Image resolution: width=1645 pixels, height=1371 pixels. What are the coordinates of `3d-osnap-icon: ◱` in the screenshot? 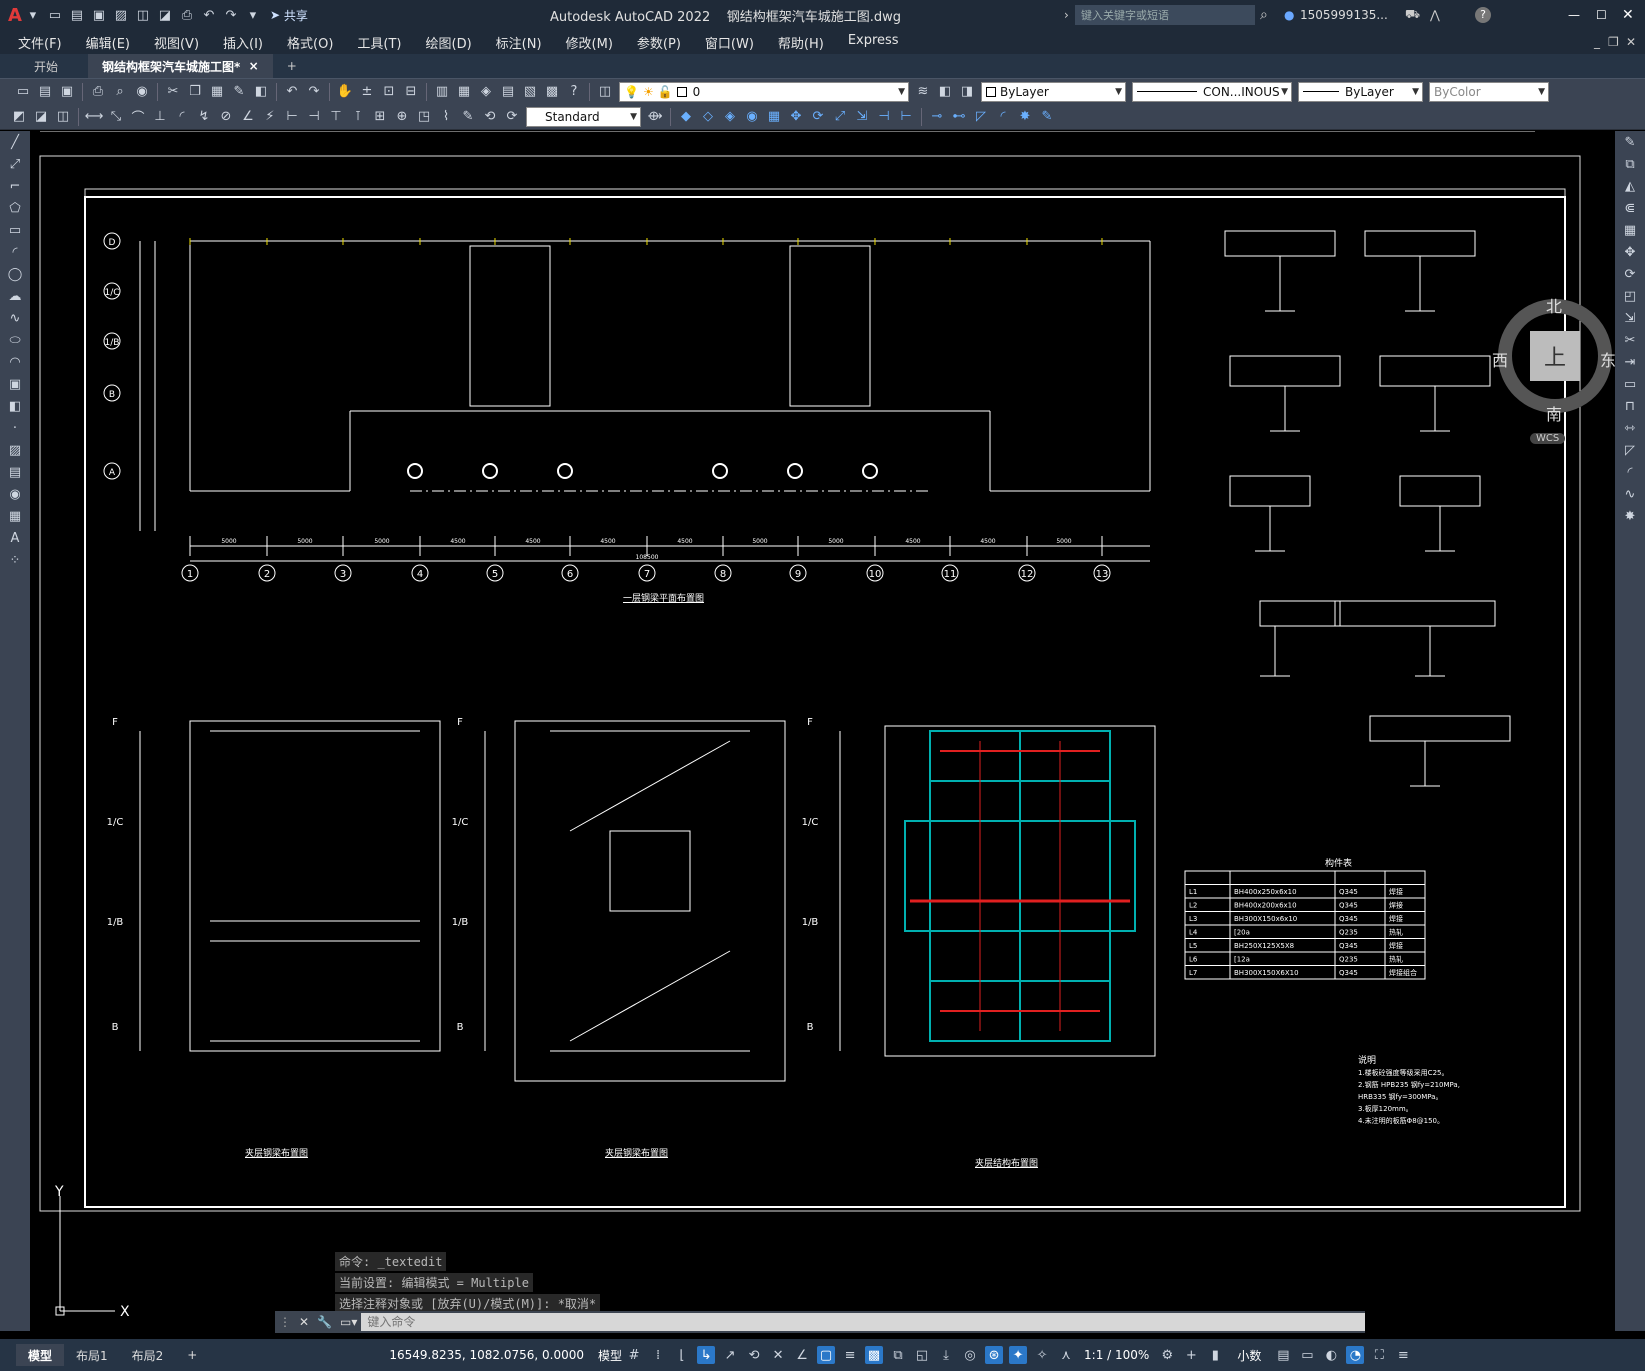 It's located at (922, 1355).